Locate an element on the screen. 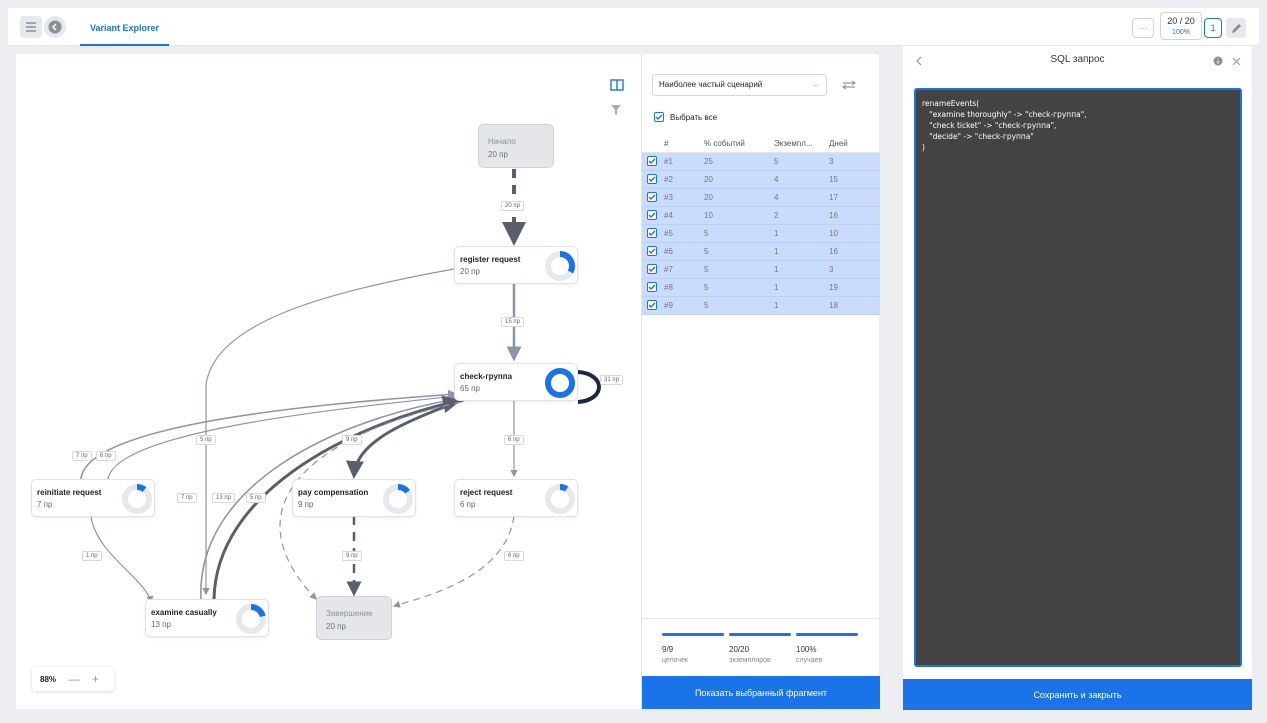  node-title: register request is located at coordinates (490, 259).